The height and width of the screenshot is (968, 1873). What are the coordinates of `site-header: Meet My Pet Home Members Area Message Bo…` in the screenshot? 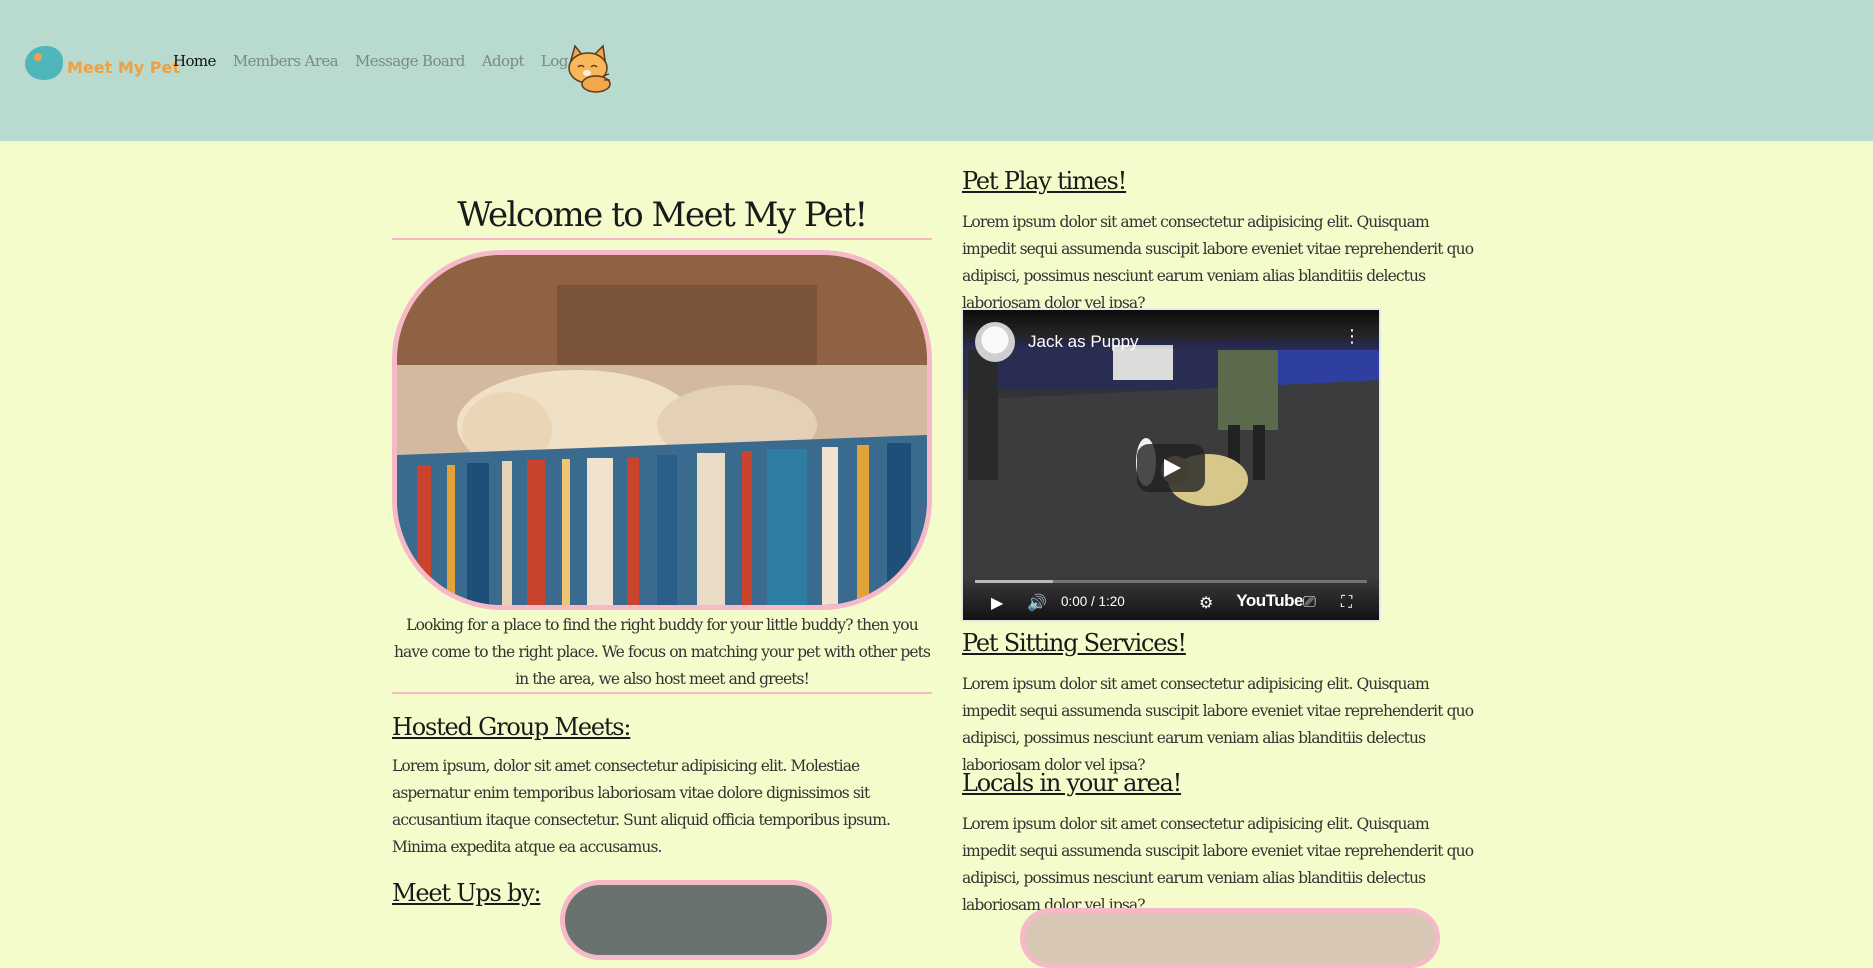 It's located at (936, 70).